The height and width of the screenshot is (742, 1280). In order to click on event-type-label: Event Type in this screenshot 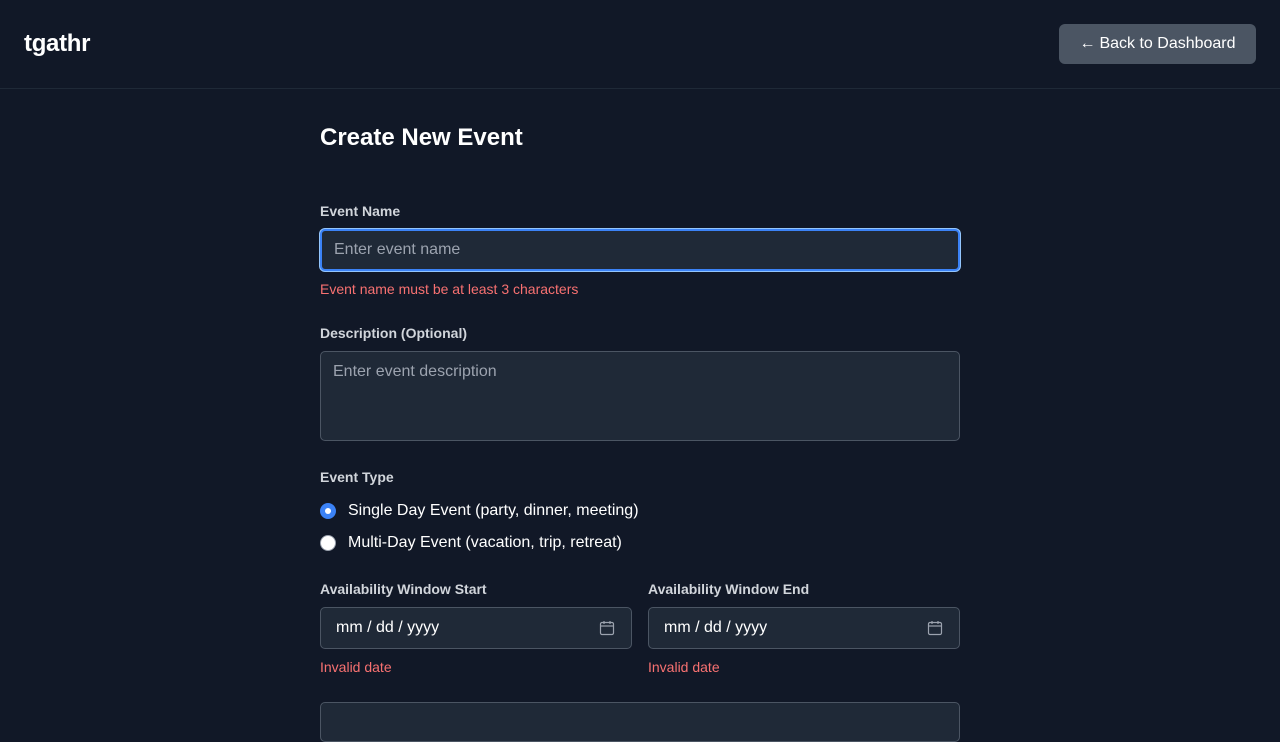, I will do `click(357, 477)`.